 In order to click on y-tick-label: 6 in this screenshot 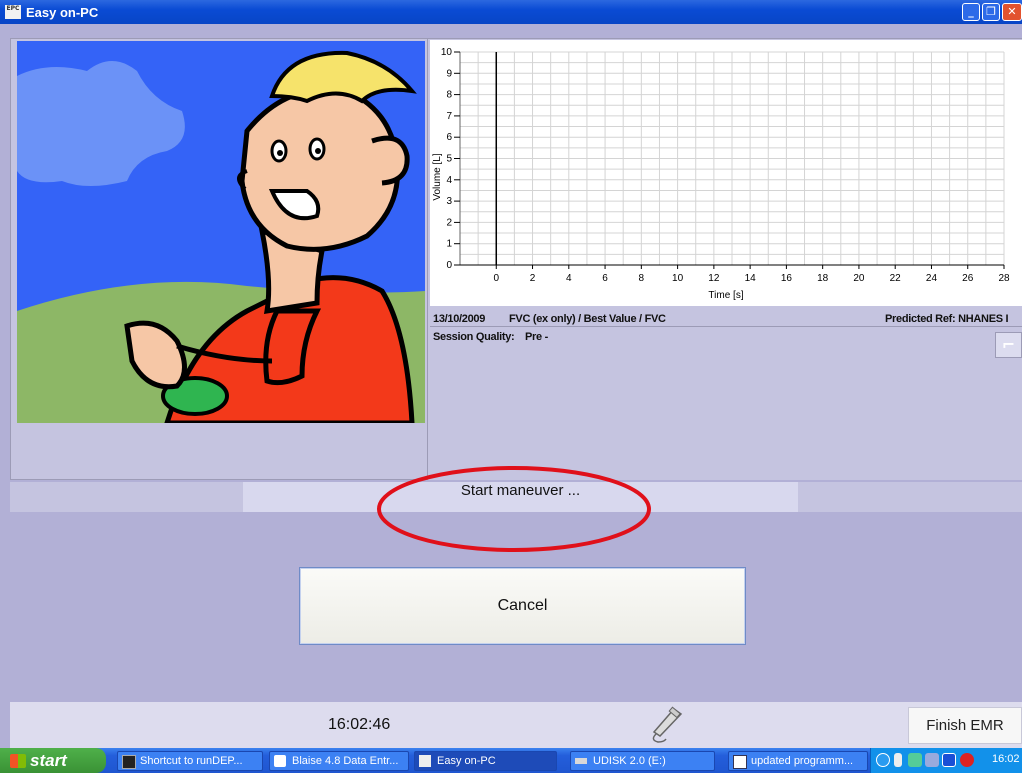, I will do `click(449, 137)`.